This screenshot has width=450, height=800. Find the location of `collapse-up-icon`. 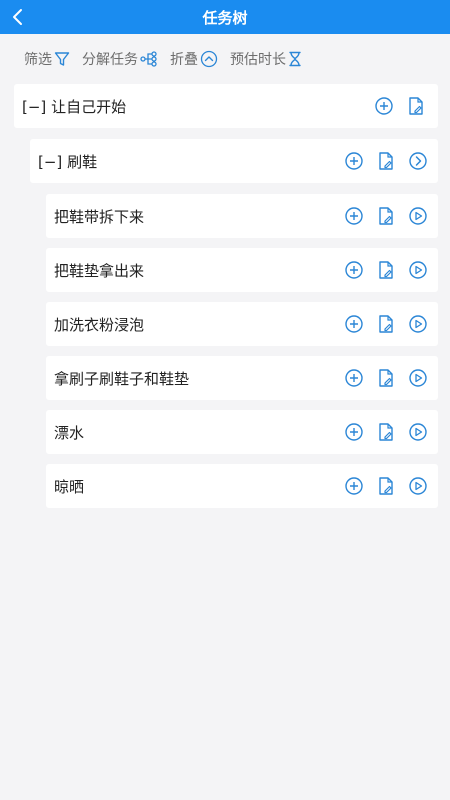

collapse-up-icon is located at coordinates (209, 59).